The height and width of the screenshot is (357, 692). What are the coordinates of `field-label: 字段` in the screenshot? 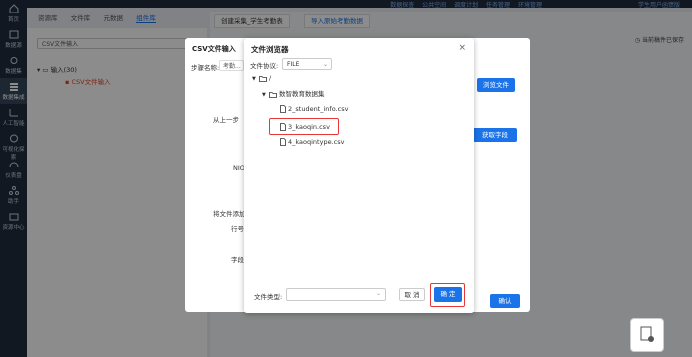 It's located at (237, 260).